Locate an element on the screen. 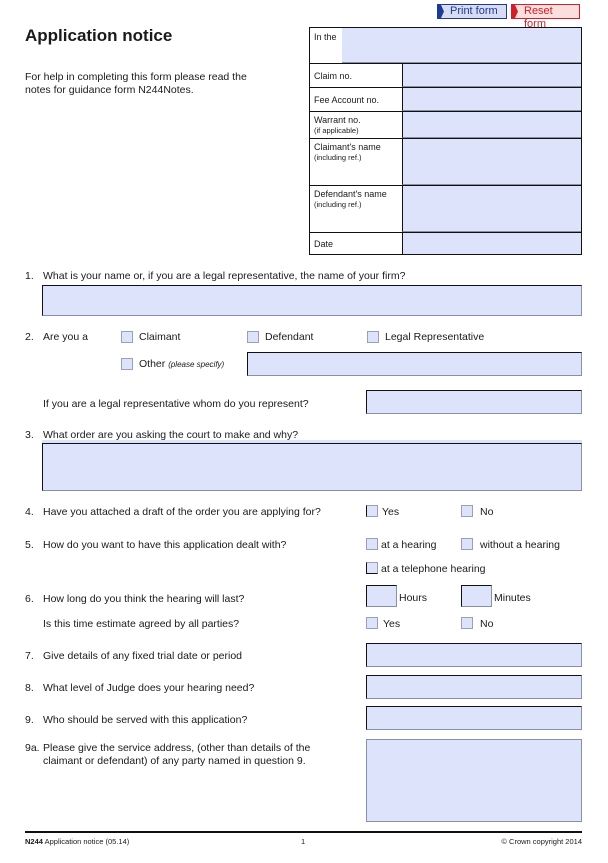 The height and width of the screenshot is (863, 608). q2-number: 2. is located at coordinates (29, 337).